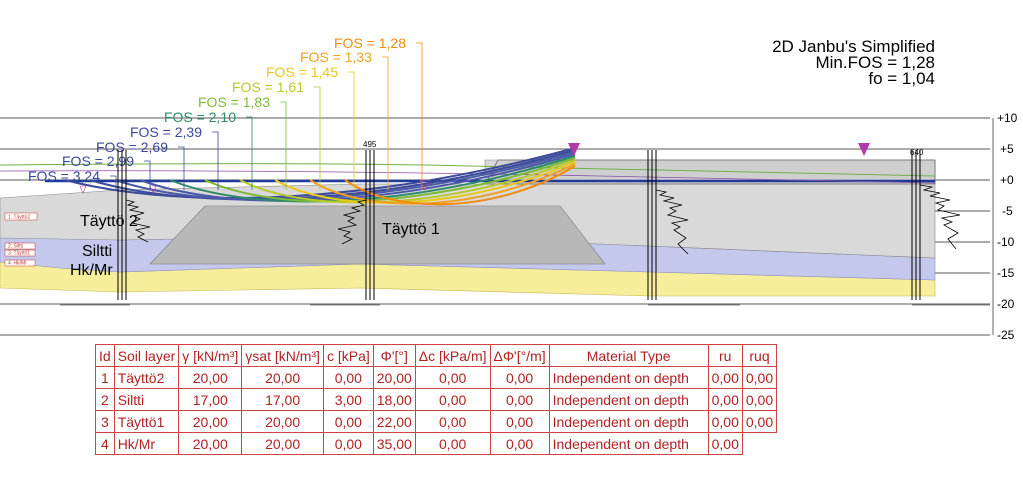 The width and height of the screenshot is (1023, 482). I want to click on layer-label-siltti: Siltti, so click(97, 251).